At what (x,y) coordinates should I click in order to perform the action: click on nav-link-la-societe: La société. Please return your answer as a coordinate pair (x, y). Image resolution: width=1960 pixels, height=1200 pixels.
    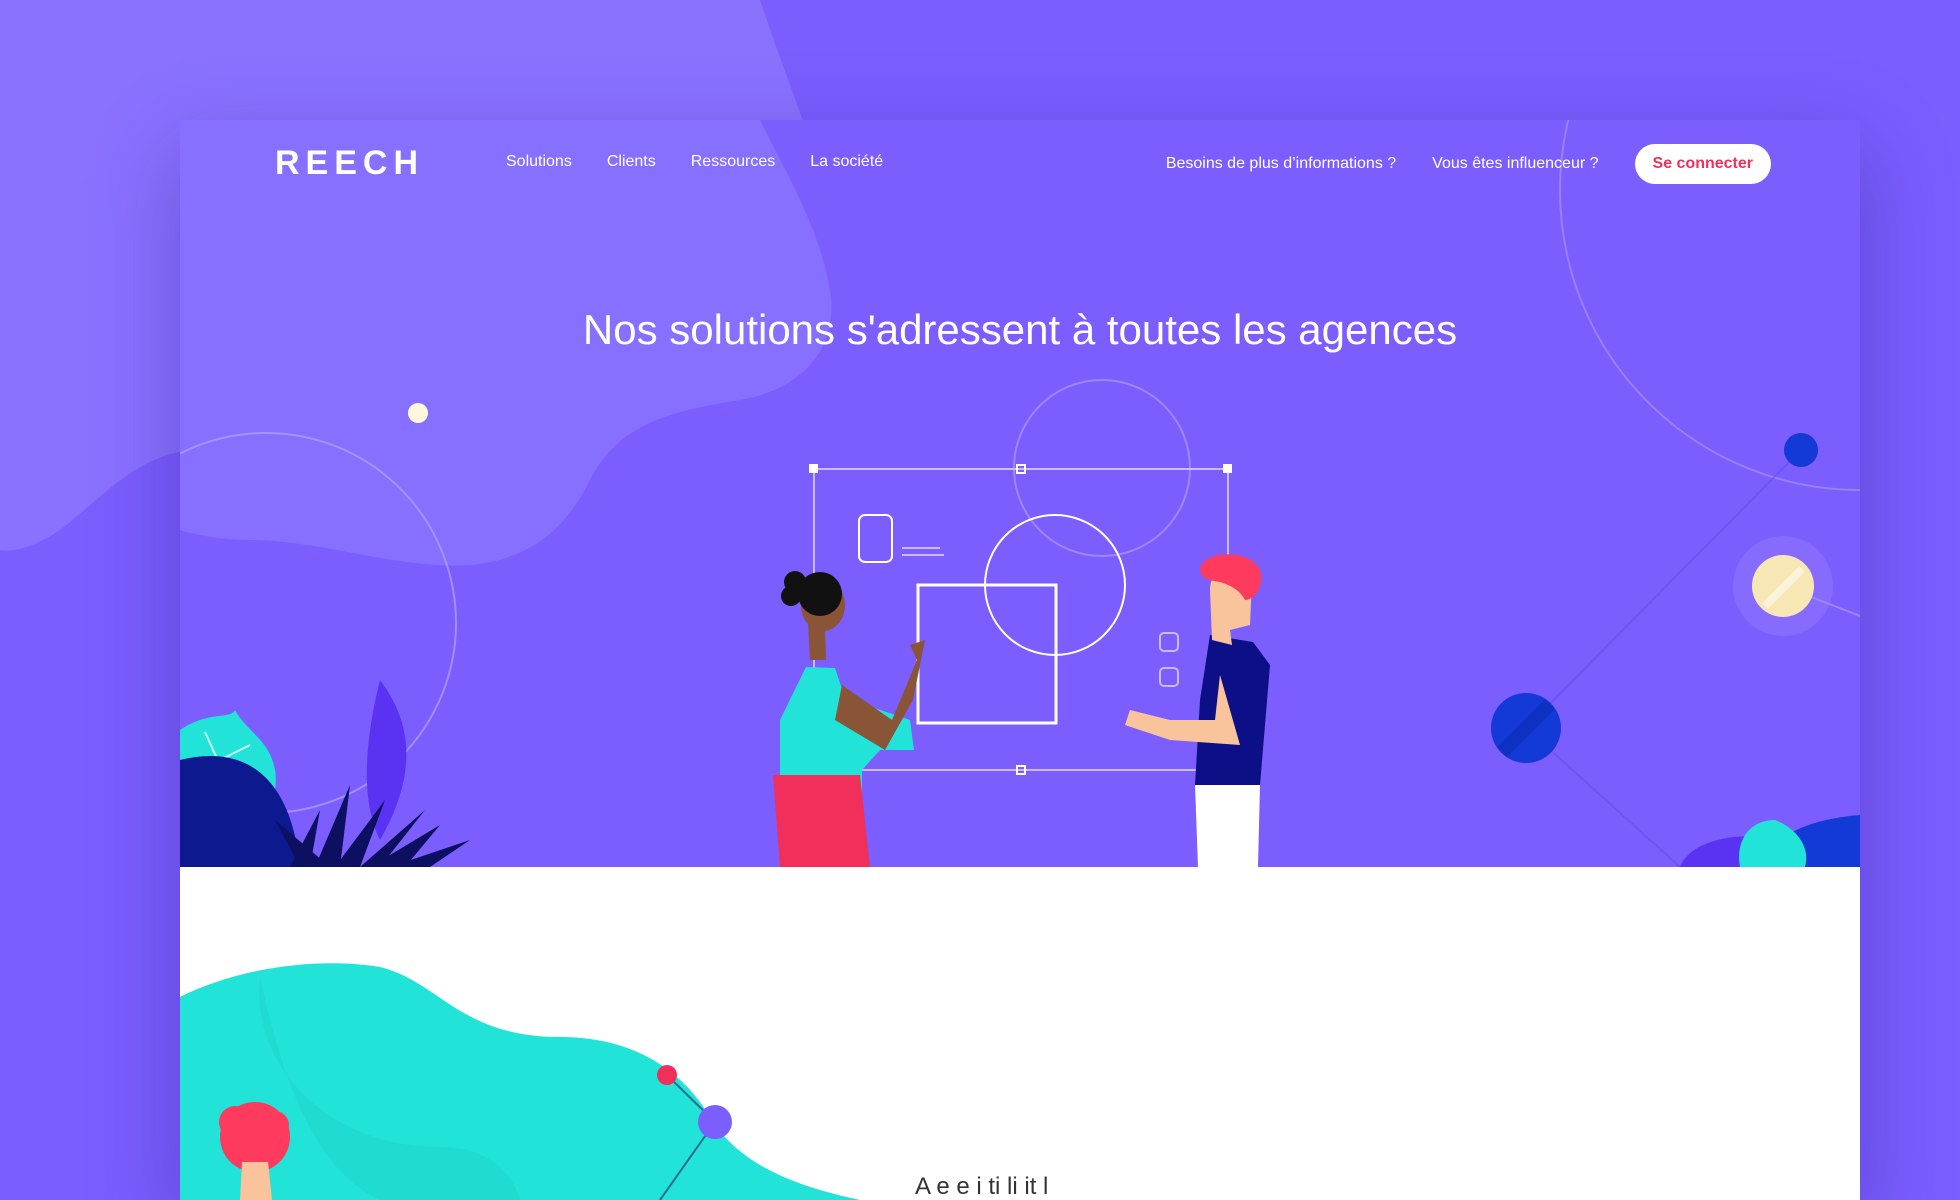
    Looking at the image, I should click on (846, 162).